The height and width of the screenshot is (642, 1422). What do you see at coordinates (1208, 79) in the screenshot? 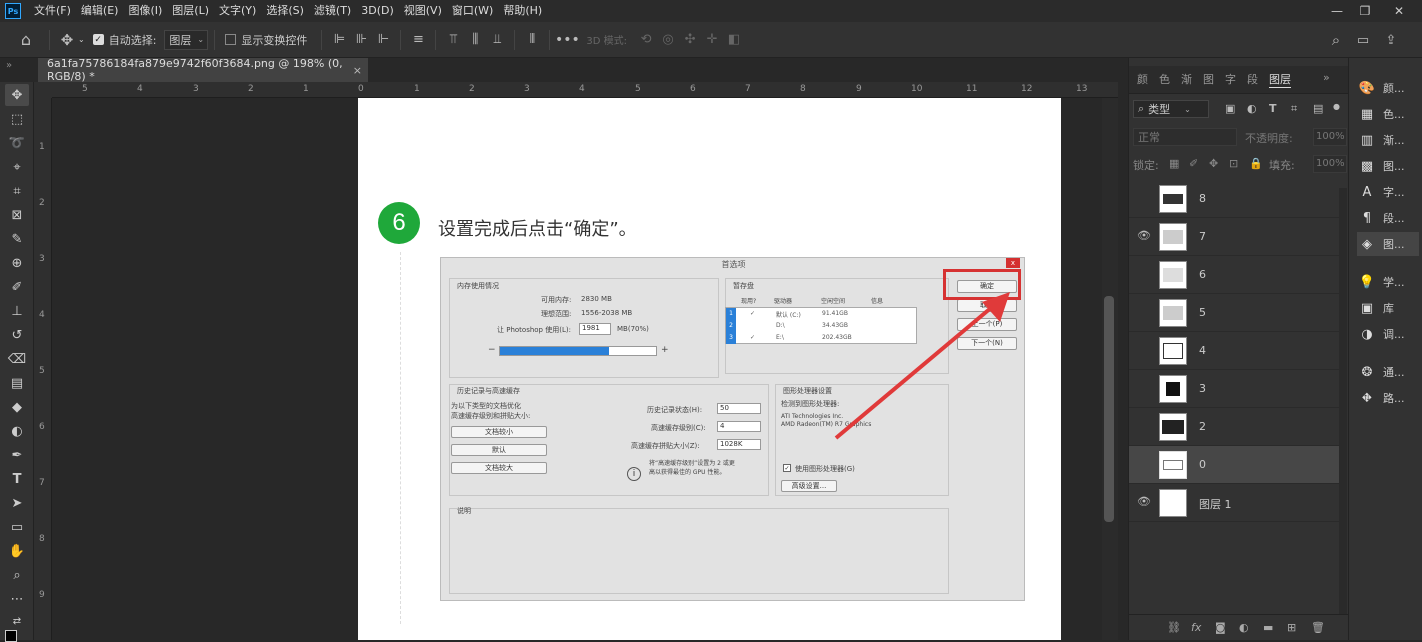
I see `tab-patterns: 图` at bounding box center [1208, 79].